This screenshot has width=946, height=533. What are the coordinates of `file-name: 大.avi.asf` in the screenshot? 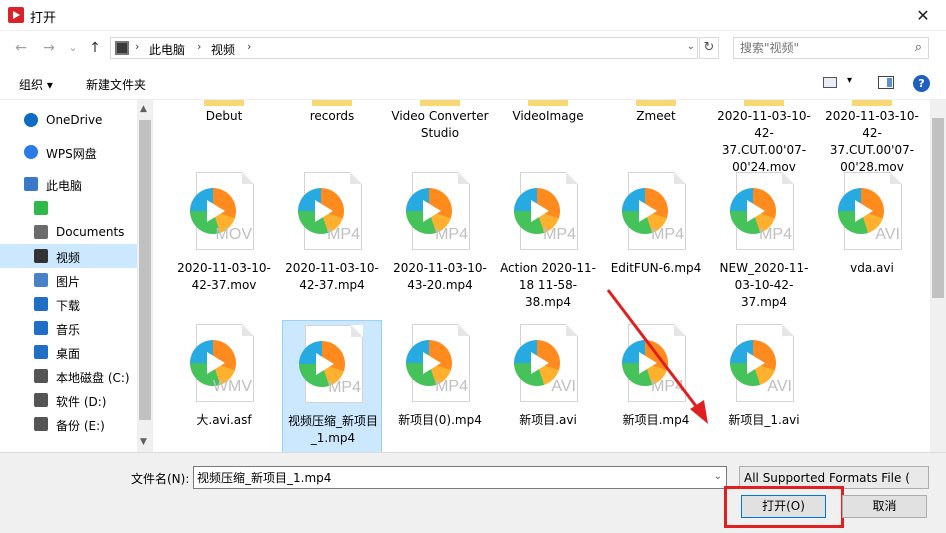 It's located at (224, 420).